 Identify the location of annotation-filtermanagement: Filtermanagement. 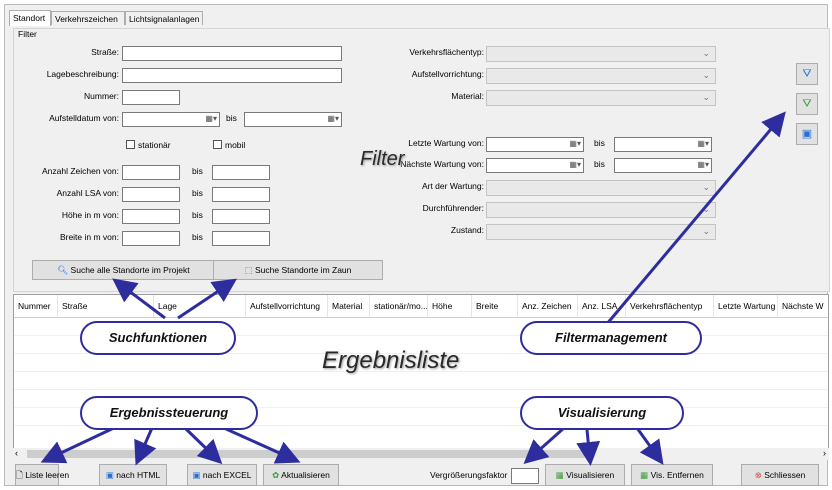
(611, 338).